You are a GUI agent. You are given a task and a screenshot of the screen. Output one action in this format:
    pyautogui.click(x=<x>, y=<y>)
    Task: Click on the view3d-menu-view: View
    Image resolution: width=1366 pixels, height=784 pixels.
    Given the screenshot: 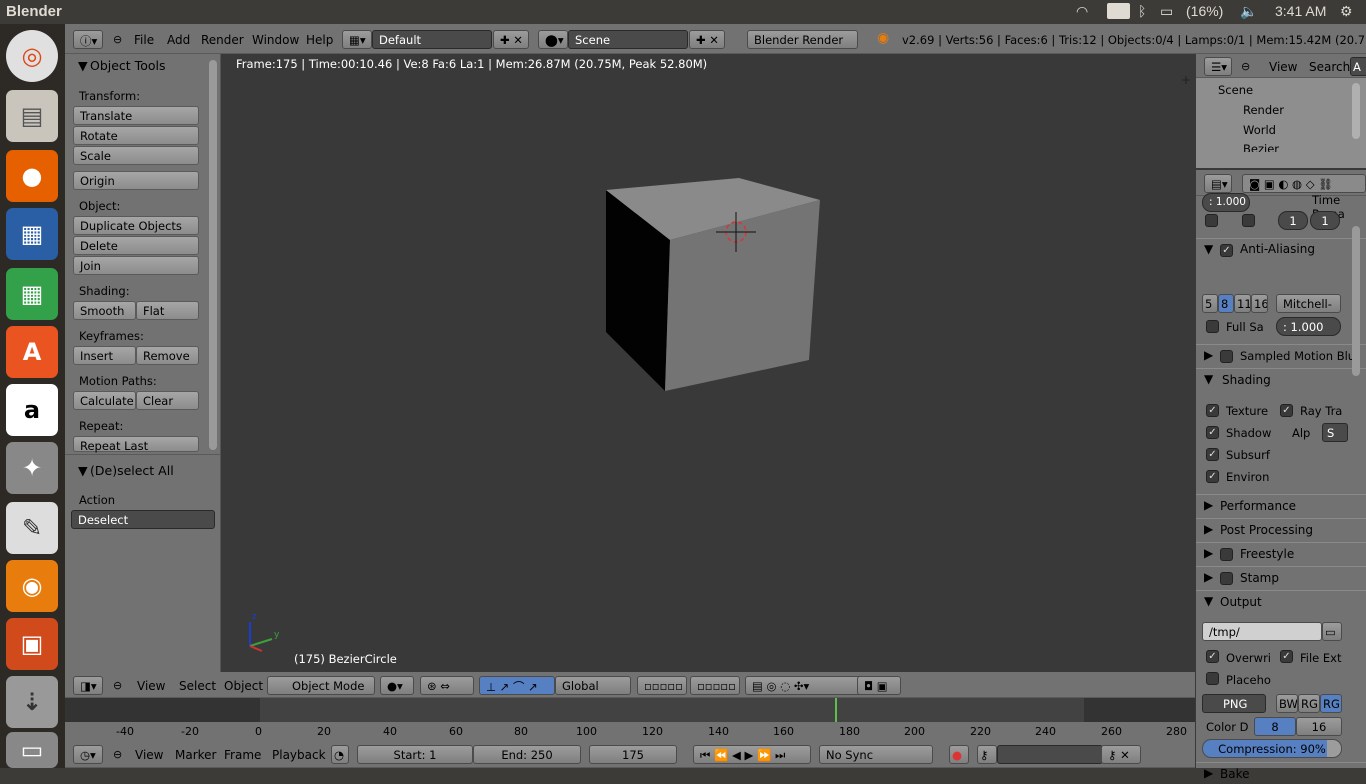 What is the action you would take?
    pyautogui.click(x=151, y=686)
    